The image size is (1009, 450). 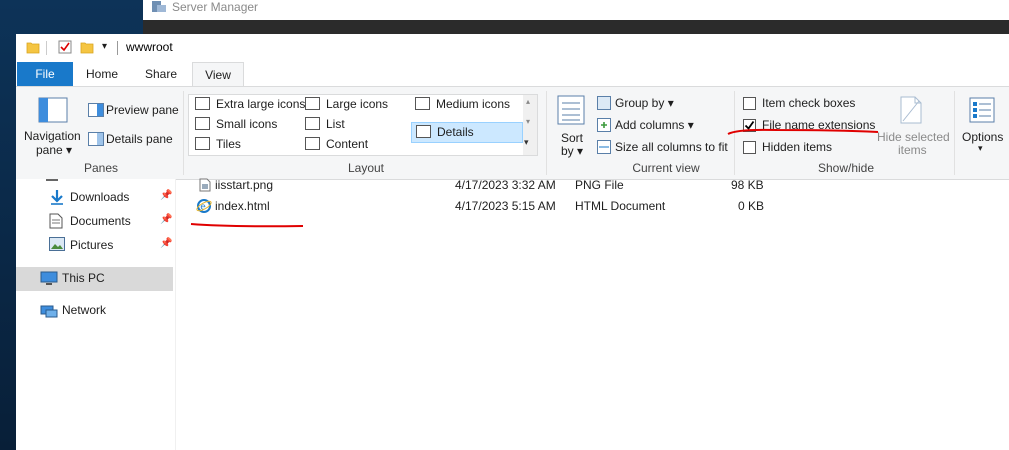 I want to click on large-icons-icon, so click(x=312, y=103).